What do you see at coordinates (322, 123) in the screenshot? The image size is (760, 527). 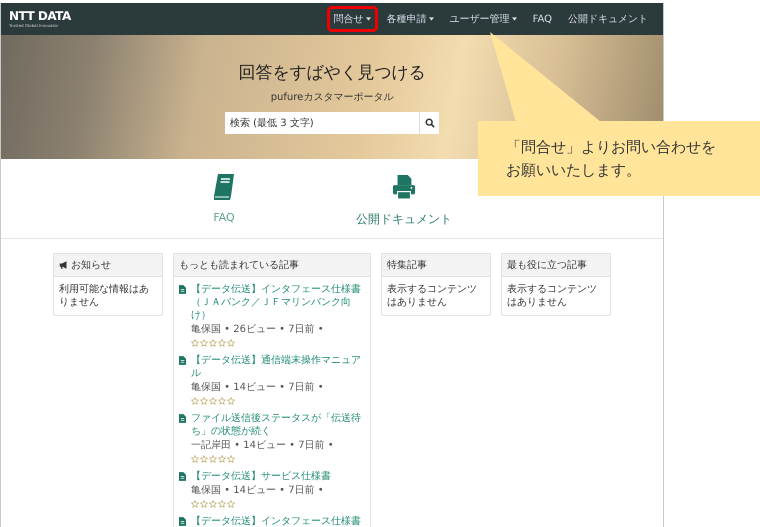 I see `search-field: 検索 (最低 3 文字)` at bounding box center [322, 123].